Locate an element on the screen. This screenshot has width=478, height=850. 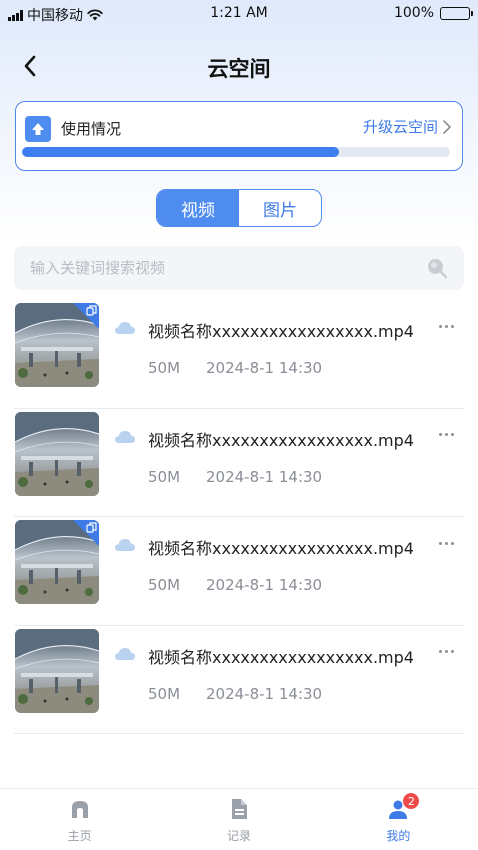
battery-icon is located at coordinates (456, 13).